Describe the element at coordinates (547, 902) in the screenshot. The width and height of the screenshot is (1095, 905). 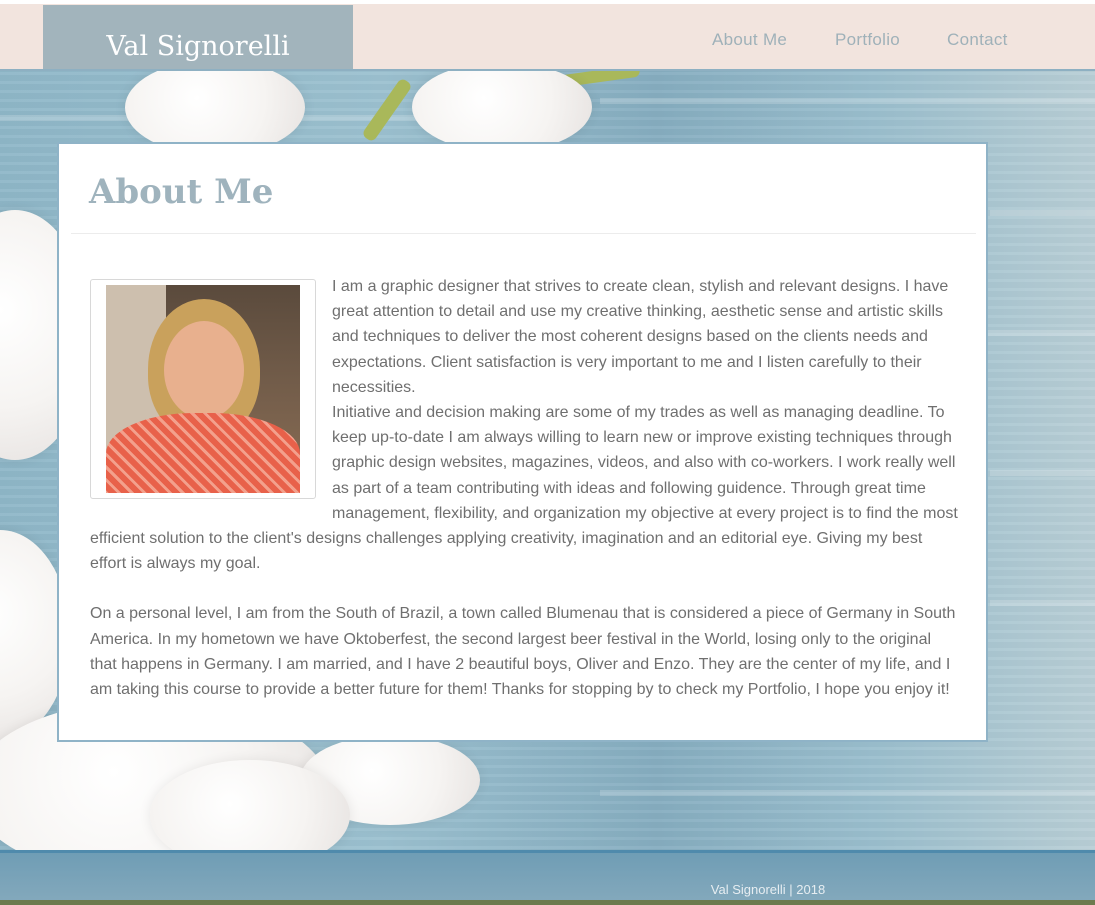
I see `footer-bottom-edge` at that location.